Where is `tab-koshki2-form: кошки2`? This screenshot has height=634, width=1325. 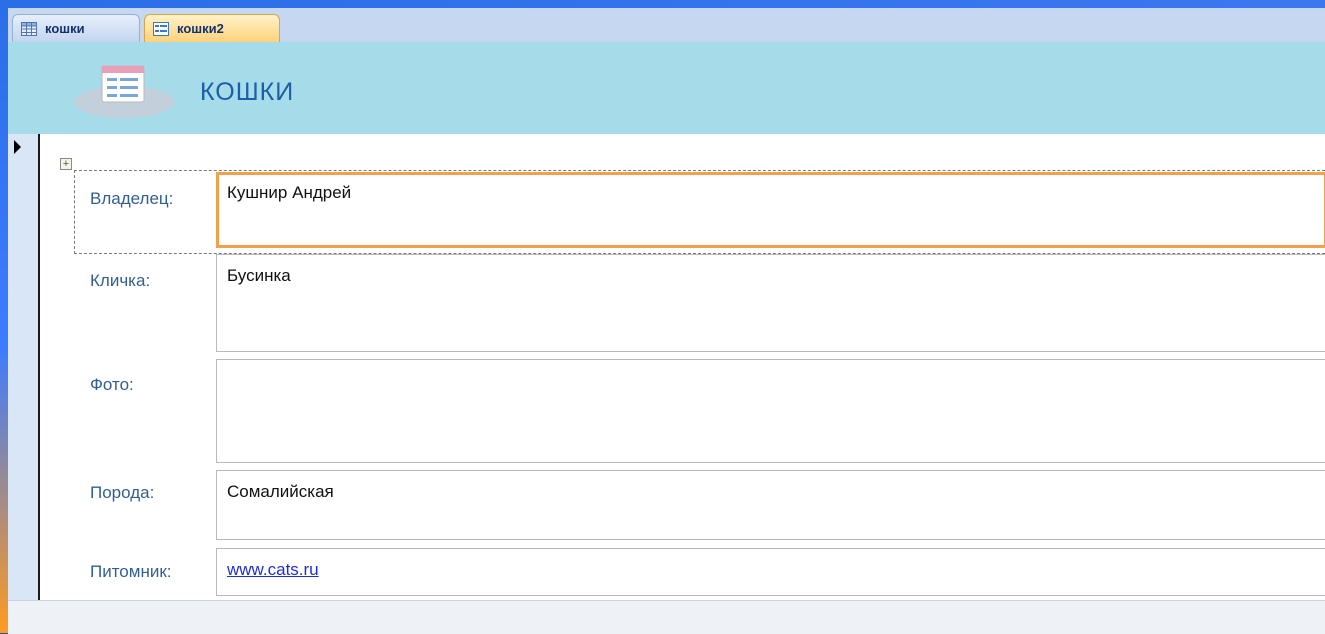 tab-koshki2-form: кошки2 is located at coordinates (212, 28).